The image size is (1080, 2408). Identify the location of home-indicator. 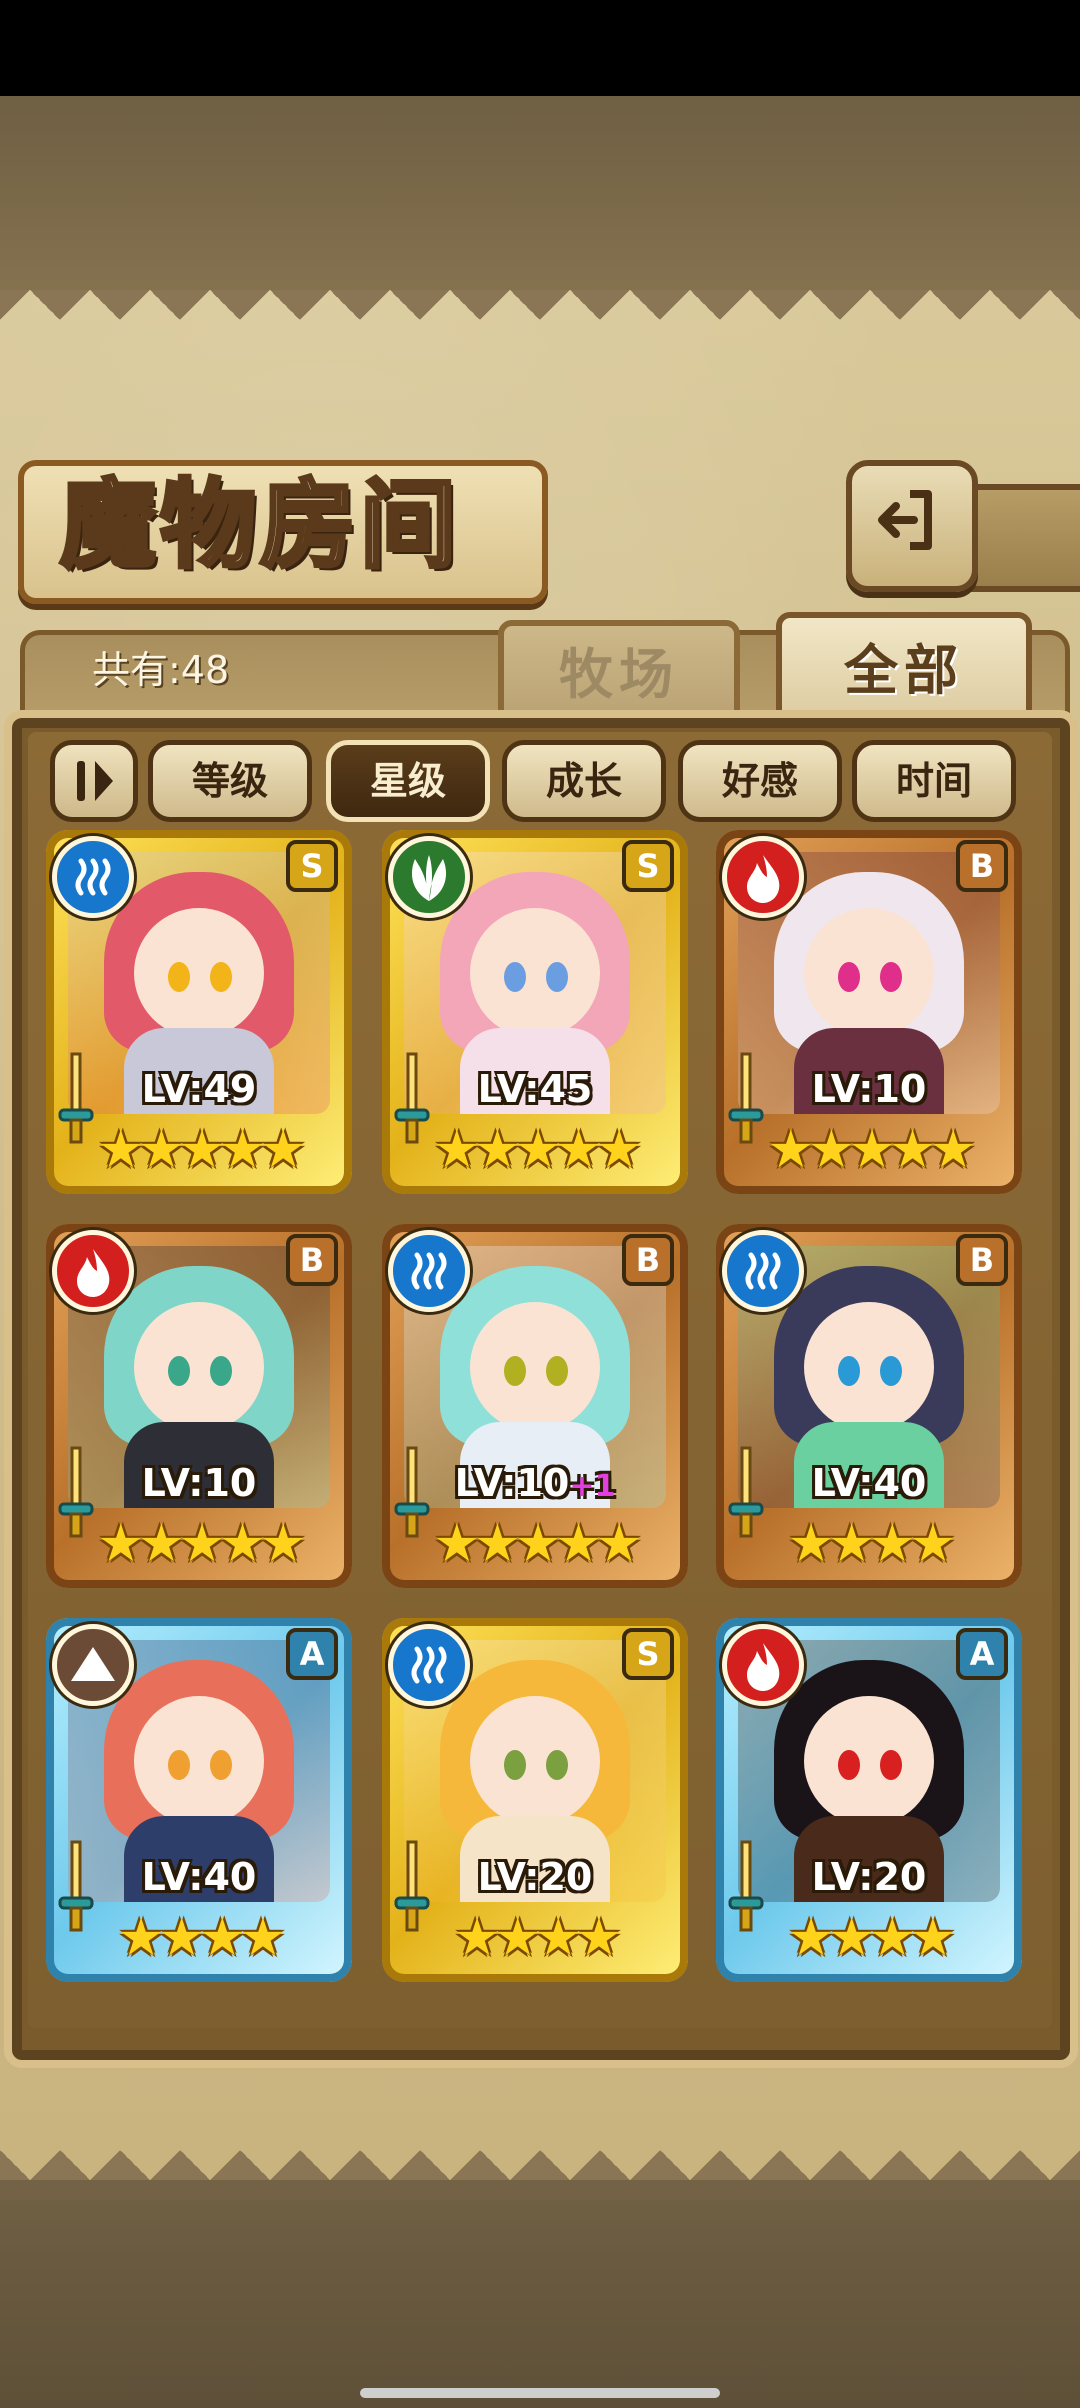
(540, 2393).